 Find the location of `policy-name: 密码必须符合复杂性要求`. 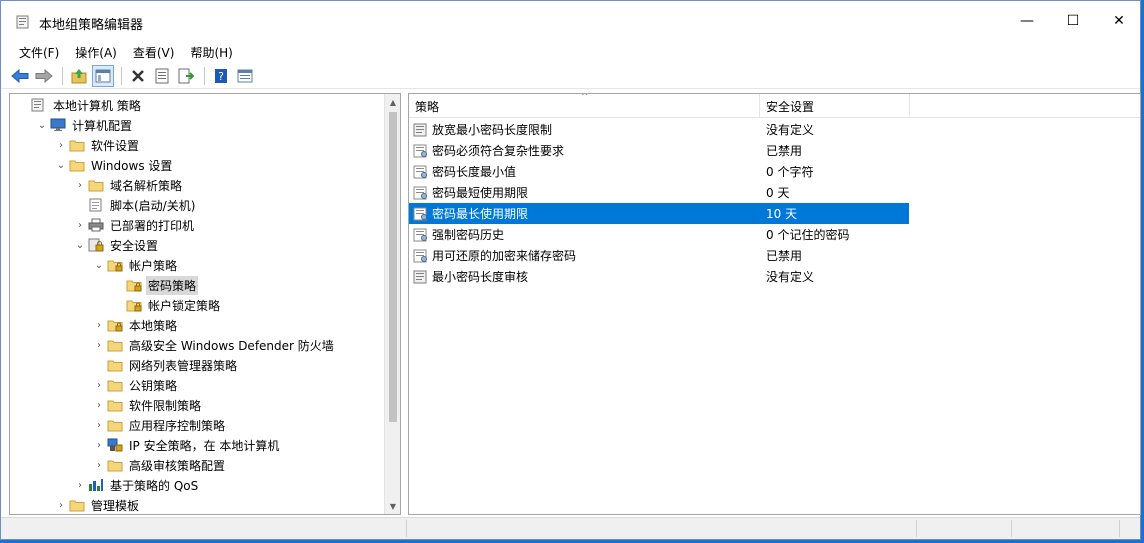

policy-name: 密码必须符合复杂性要求 is located at coordinates (498, 151).